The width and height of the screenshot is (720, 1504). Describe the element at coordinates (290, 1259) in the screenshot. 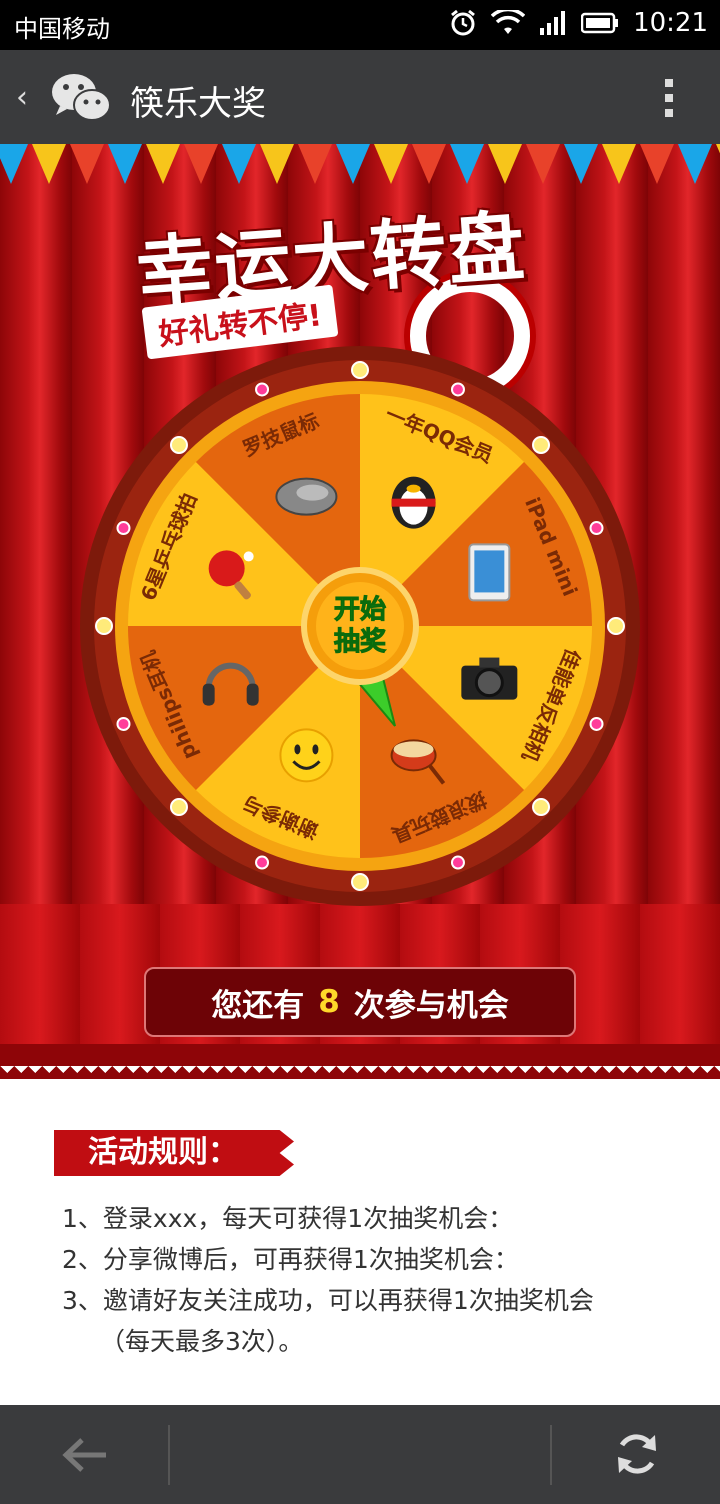

I see `rule-item: 2、分享微博后，可再获得1次抽奖机会：` at that location.